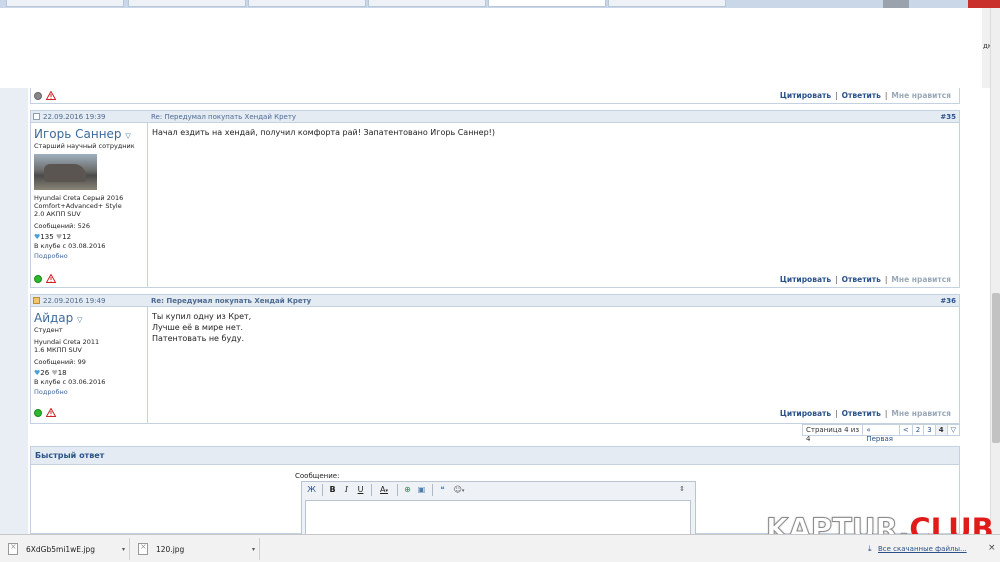  Describe the element at coordinates (346, 490) in the screenshot. I see `italic-button: I` at that location.